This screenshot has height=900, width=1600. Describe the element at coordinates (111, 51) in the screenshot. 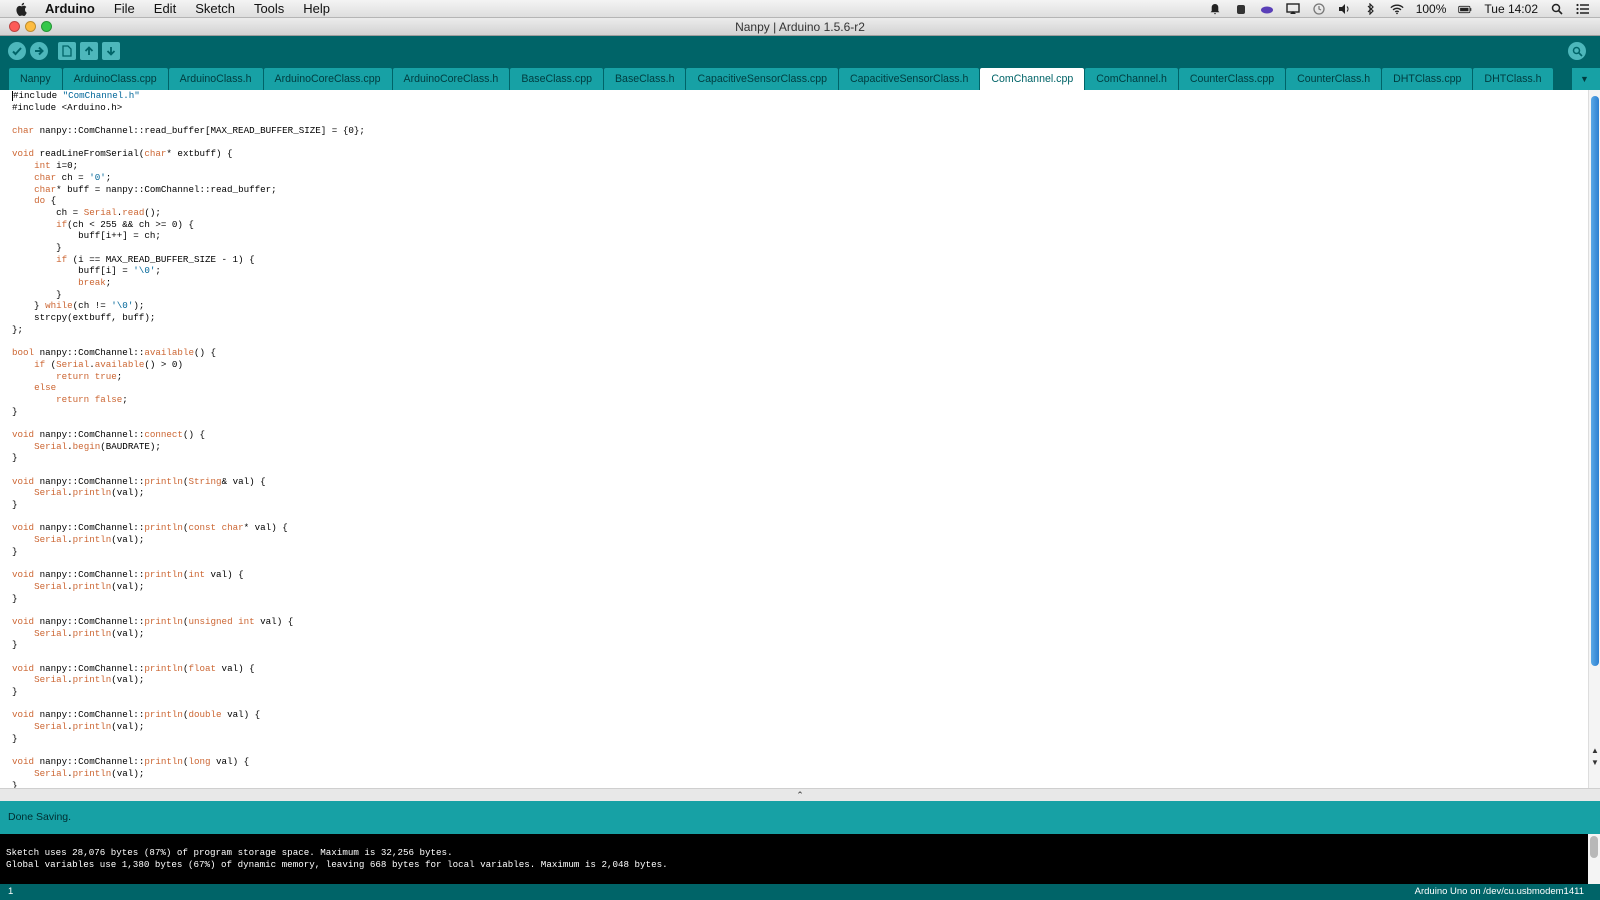

I see `save-sketch-button` at that location.